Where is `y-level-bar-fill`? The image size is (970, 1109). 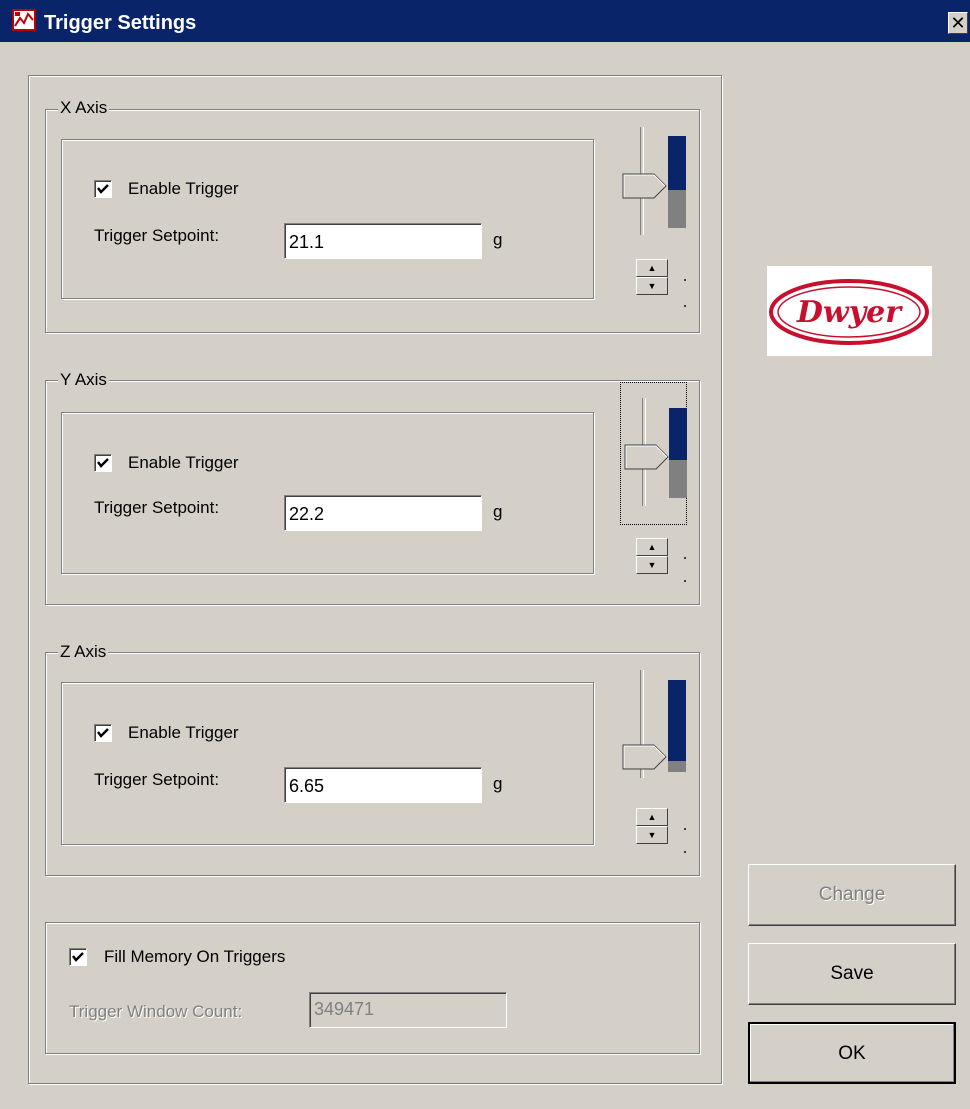 y-level-bar-fill is located at coordinates (678, 434).